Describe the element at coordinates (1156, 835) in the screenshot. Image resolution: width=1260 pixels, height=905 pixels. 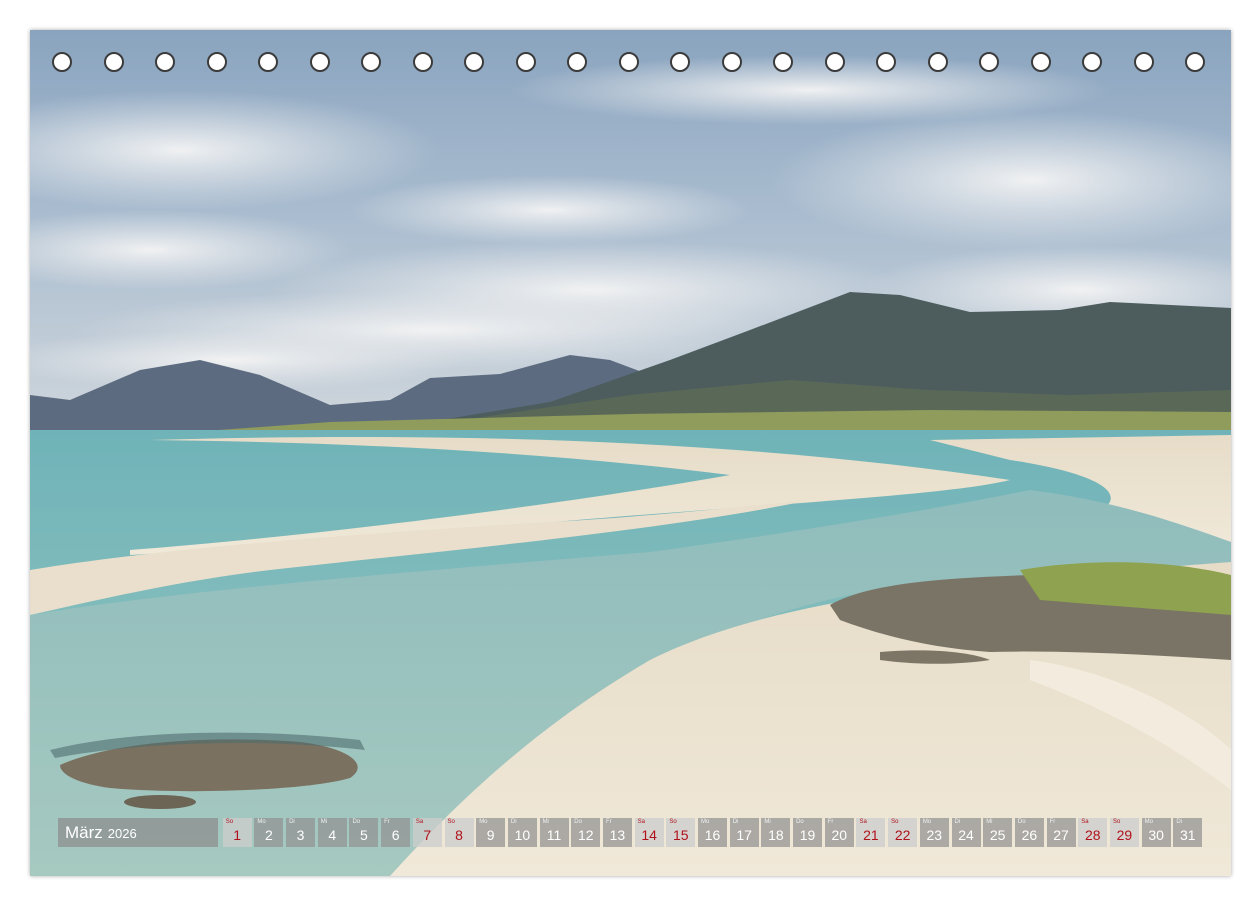
I see `day-number: 30` at that location.